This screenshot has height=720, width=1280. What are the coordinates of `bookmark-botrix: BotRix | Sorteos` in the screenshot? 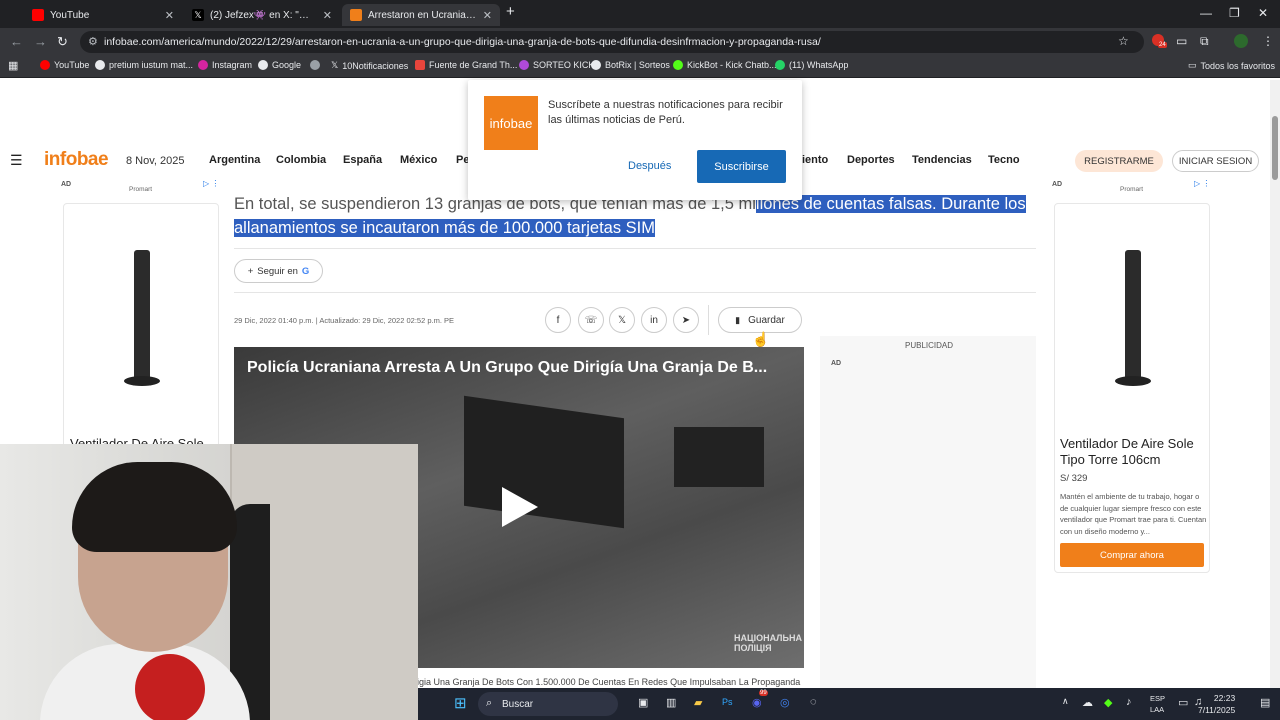 It's located at (630, 65).